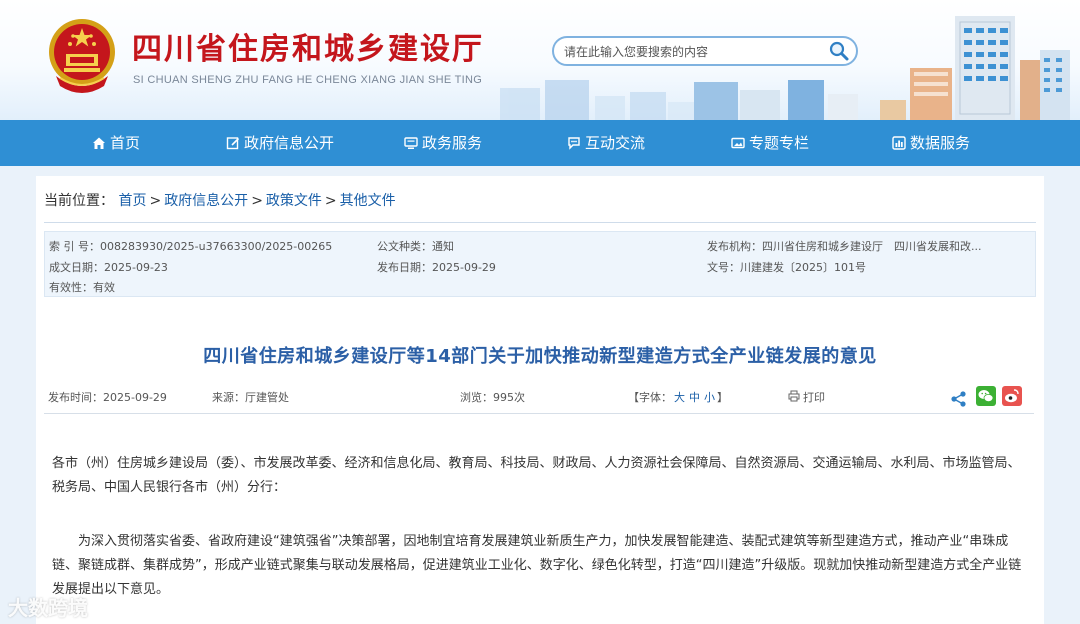  Describe the element at coordinates (779, 143) in the screenshot. I see `nav-item-label: 专题专栏` at that location.